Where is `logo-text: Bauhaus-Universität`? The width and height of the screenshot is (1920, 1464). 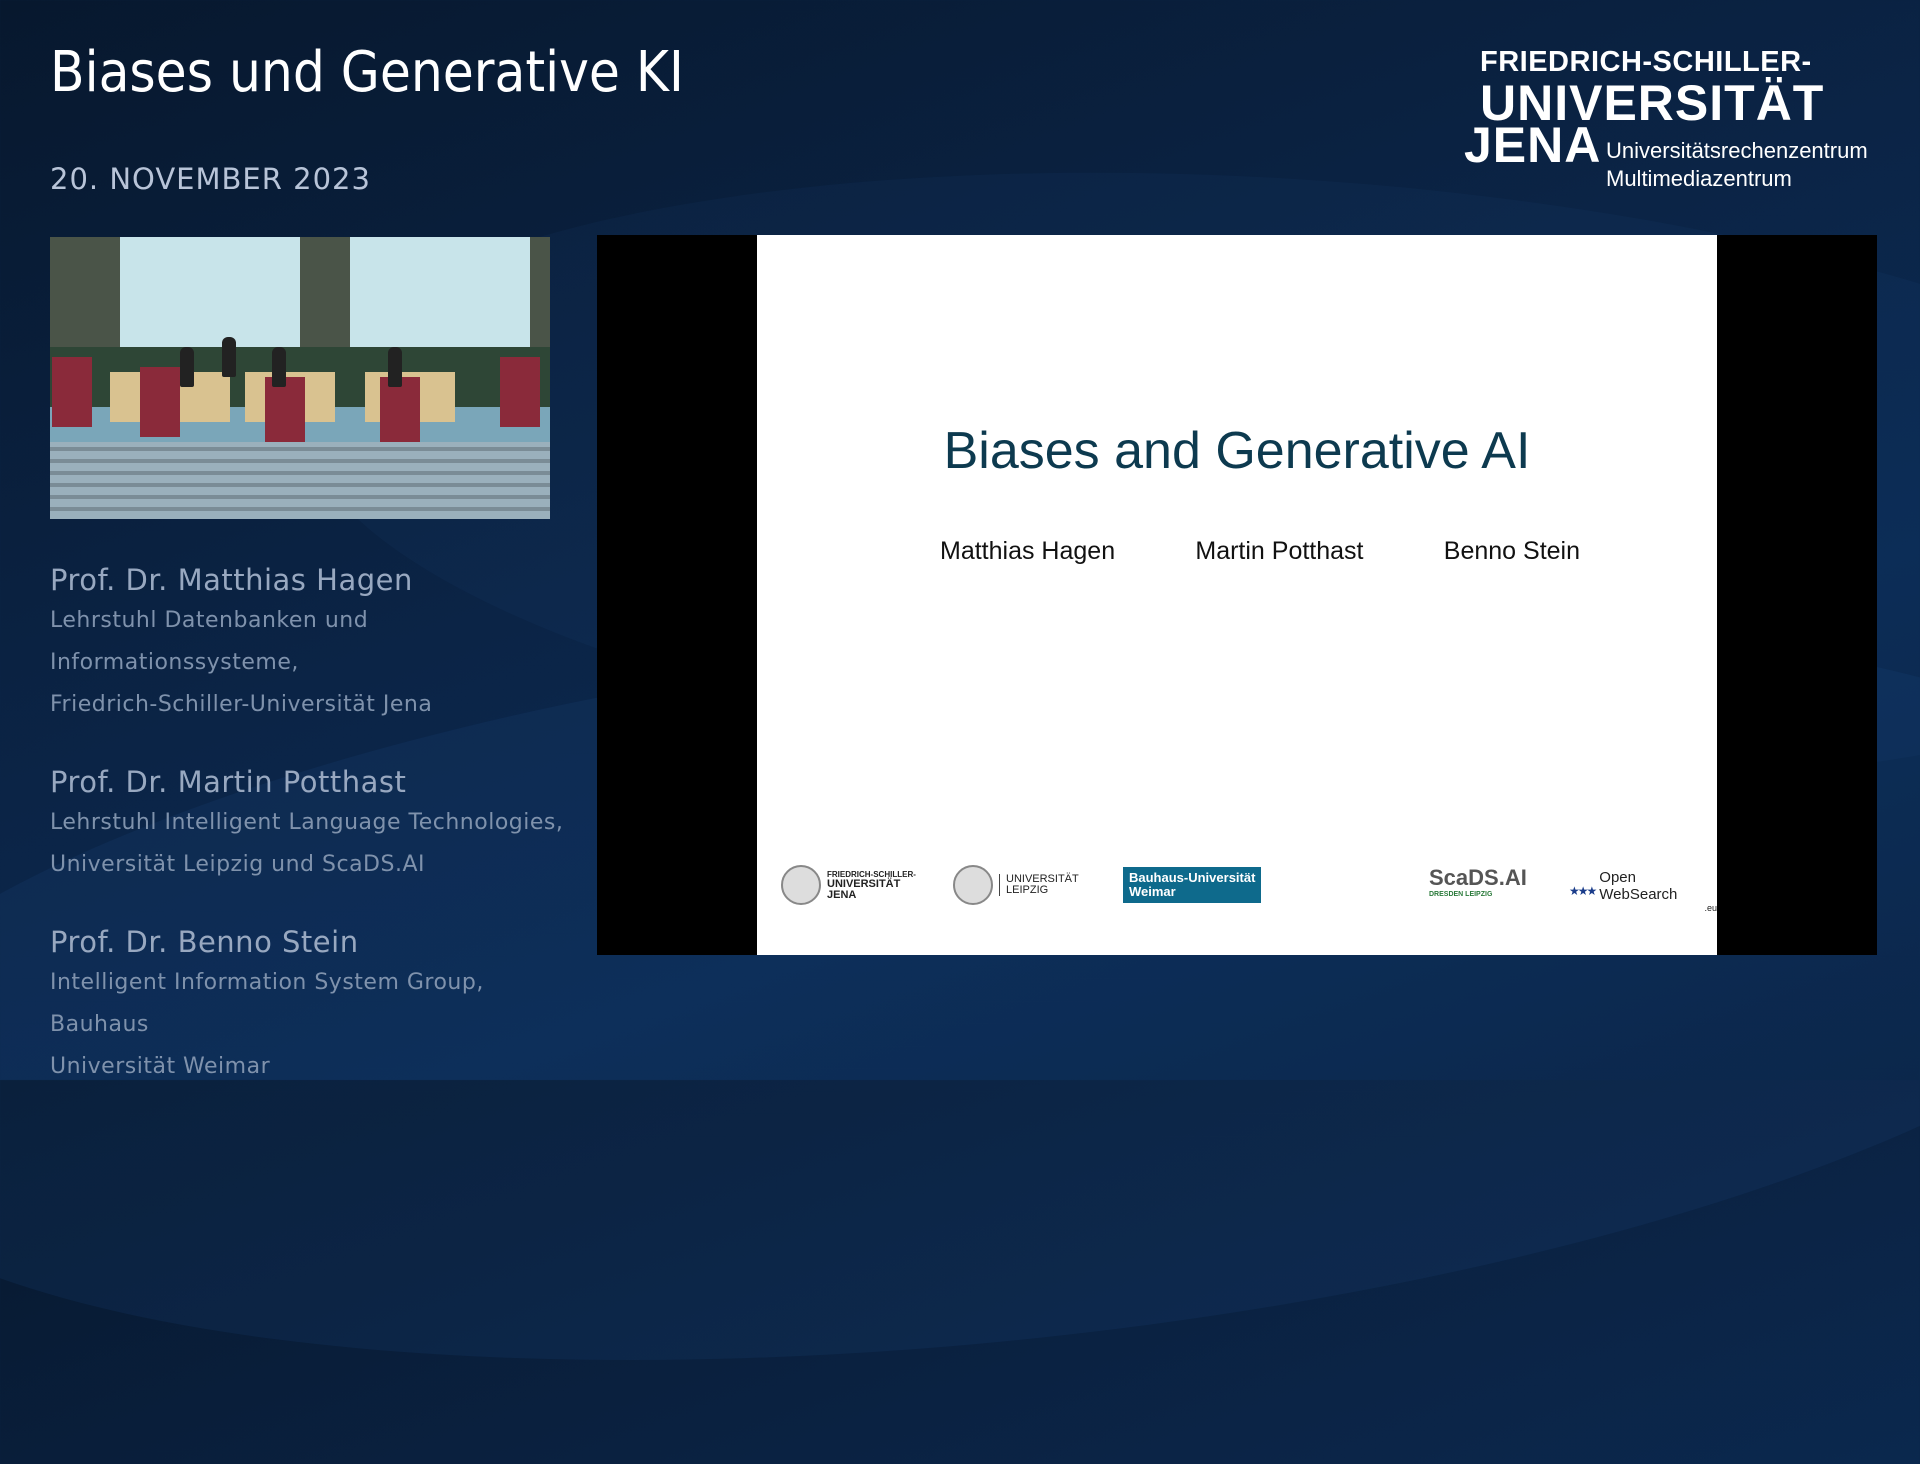 logo-text: Bauhaus-Universität is located at coordinates (1192, 877).